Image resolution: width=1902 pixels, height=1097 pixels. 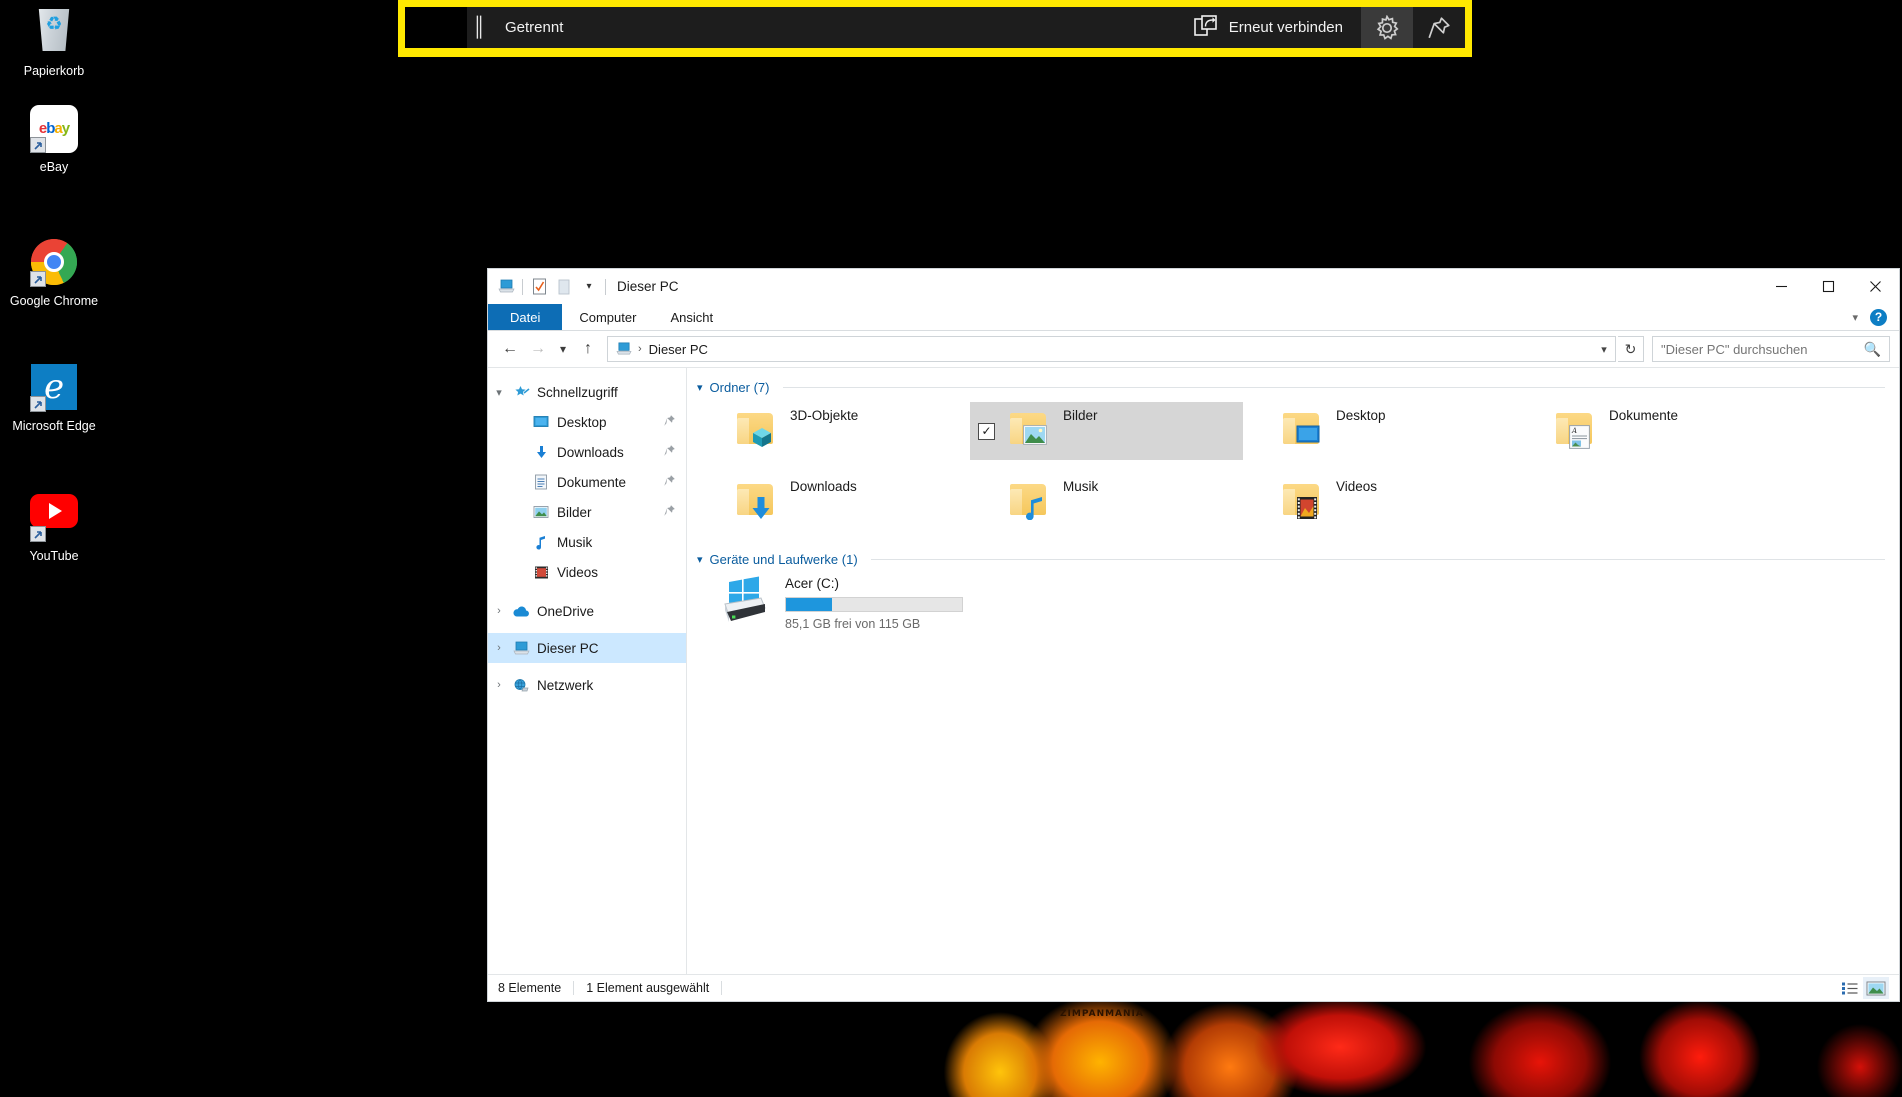 I want to click on desktop-icon-ebay: ebay eBay, so click(x=54, y=139).